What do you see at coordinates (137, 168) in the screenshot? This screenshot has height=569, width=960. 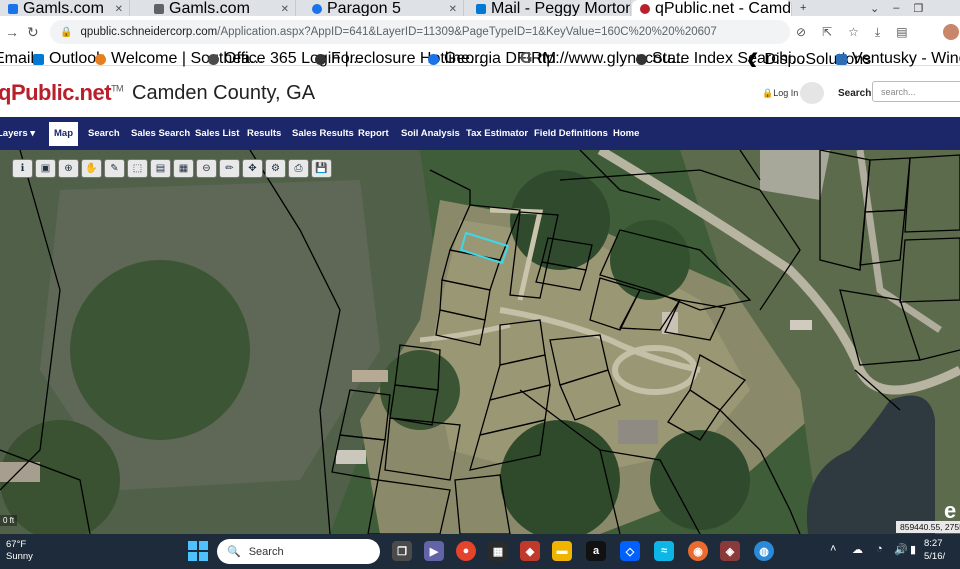 I see `select-icon: ⬚` at bounding box center [137, 168].